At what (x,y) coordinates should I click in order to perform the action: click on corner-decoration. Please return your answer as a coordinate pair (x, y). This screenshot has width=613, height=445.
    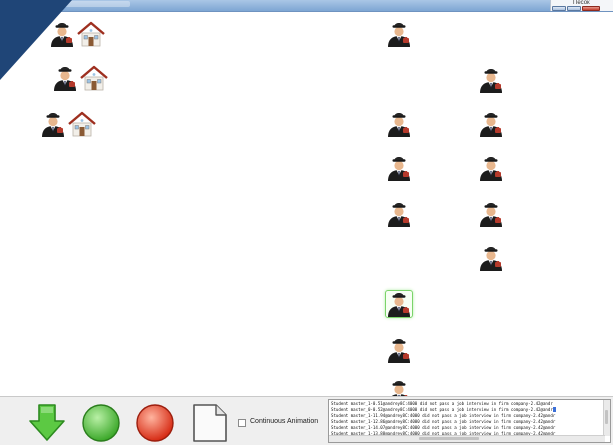
    Looking at the image, I should click on (36, 40).